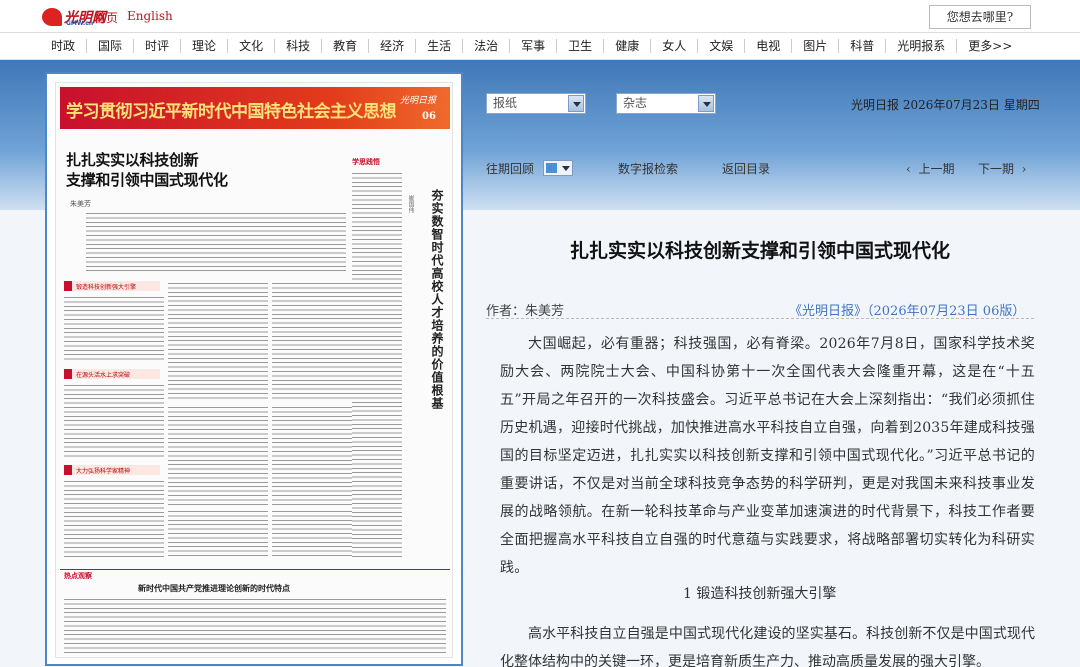 The image size is (1080, 667). Describe the element at coordinates (628, 46) in the screenshot. I see `nav-item: 健康` at that location.